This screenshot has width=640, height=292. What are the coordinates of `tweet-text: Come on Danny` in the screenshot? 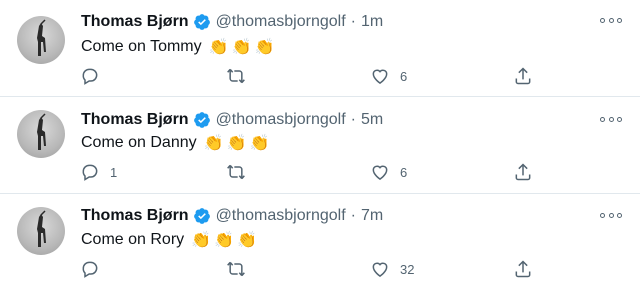 It's located at (139, 142).